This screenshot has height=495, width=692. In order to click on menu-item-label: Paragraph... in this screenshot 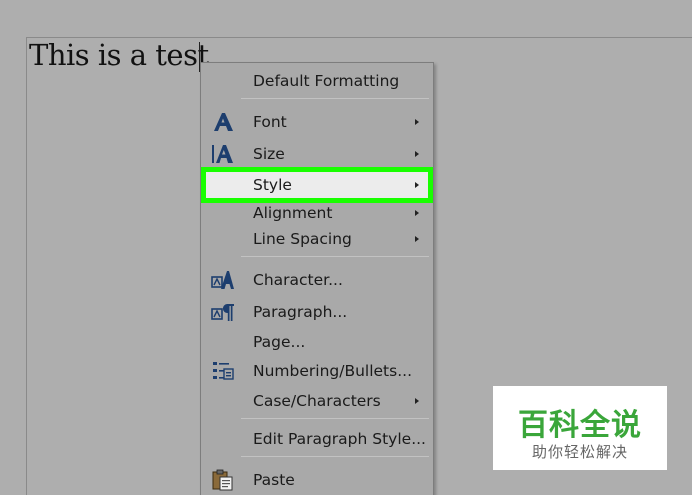, I will do `click(300, 312)`.